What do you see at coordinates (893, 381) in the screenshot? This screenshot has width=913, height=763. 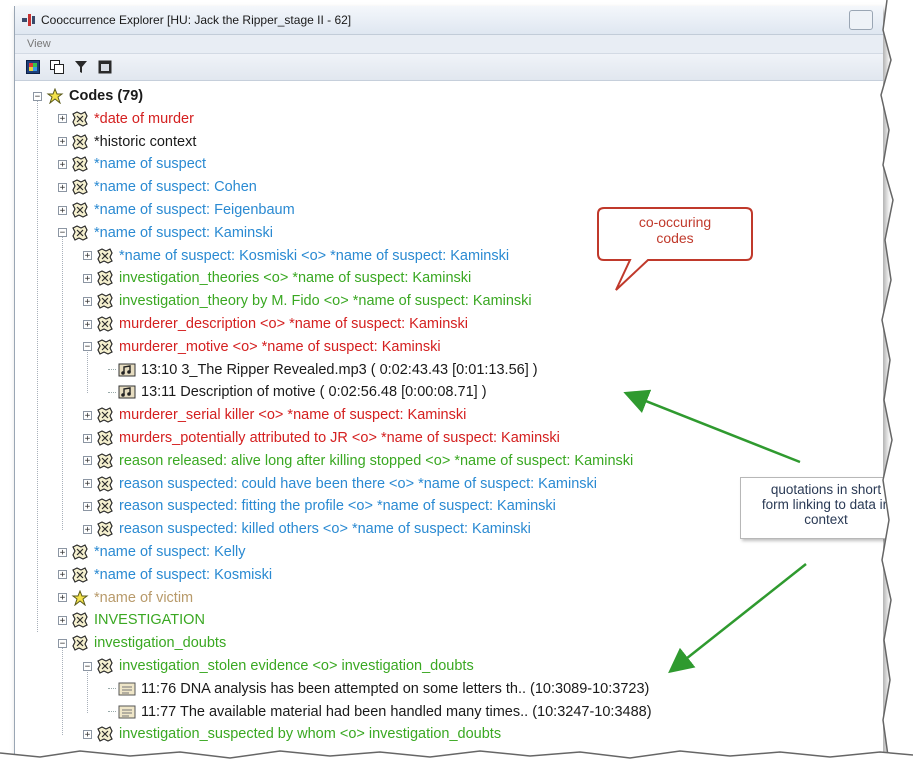 I see `torn-edge-right` at bounding box center [893, 381].